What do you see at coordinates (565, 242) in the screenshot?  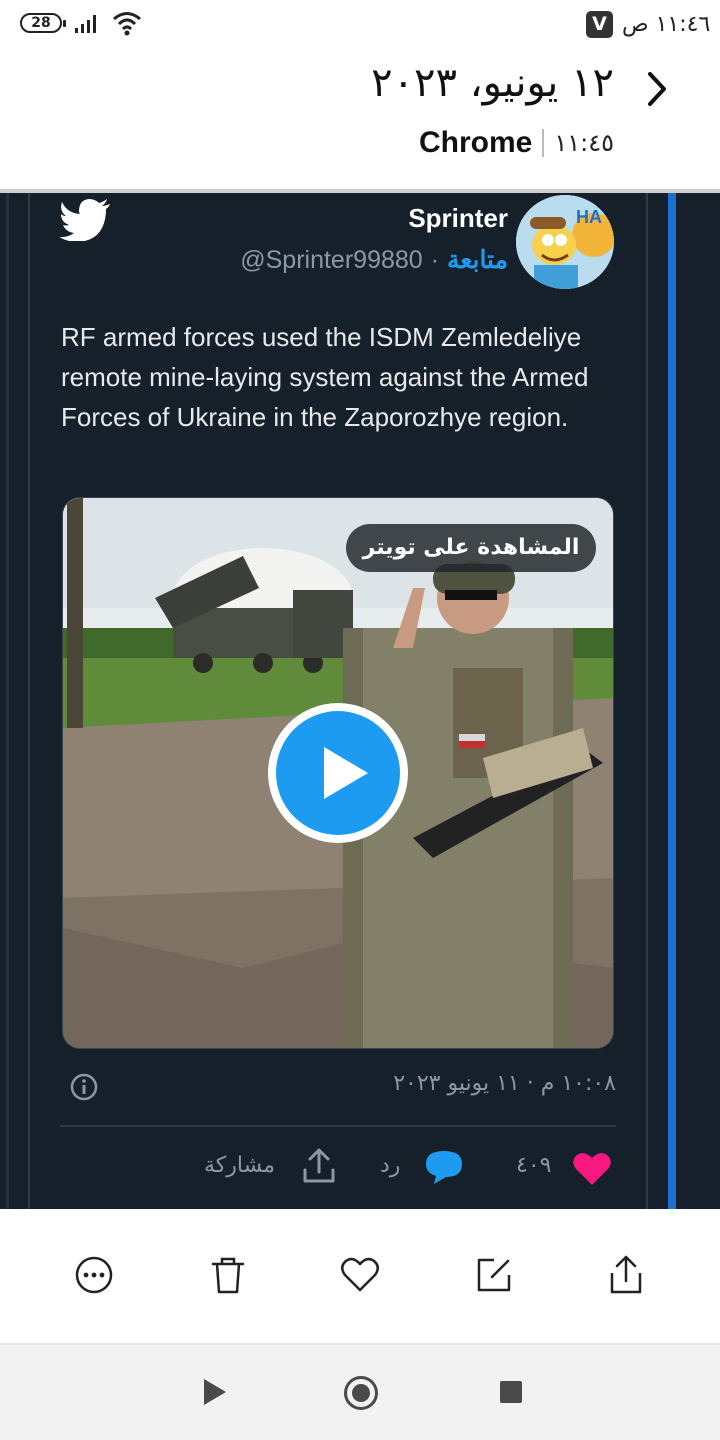 I see `avatar: HA` at bounding box center [565, 242].